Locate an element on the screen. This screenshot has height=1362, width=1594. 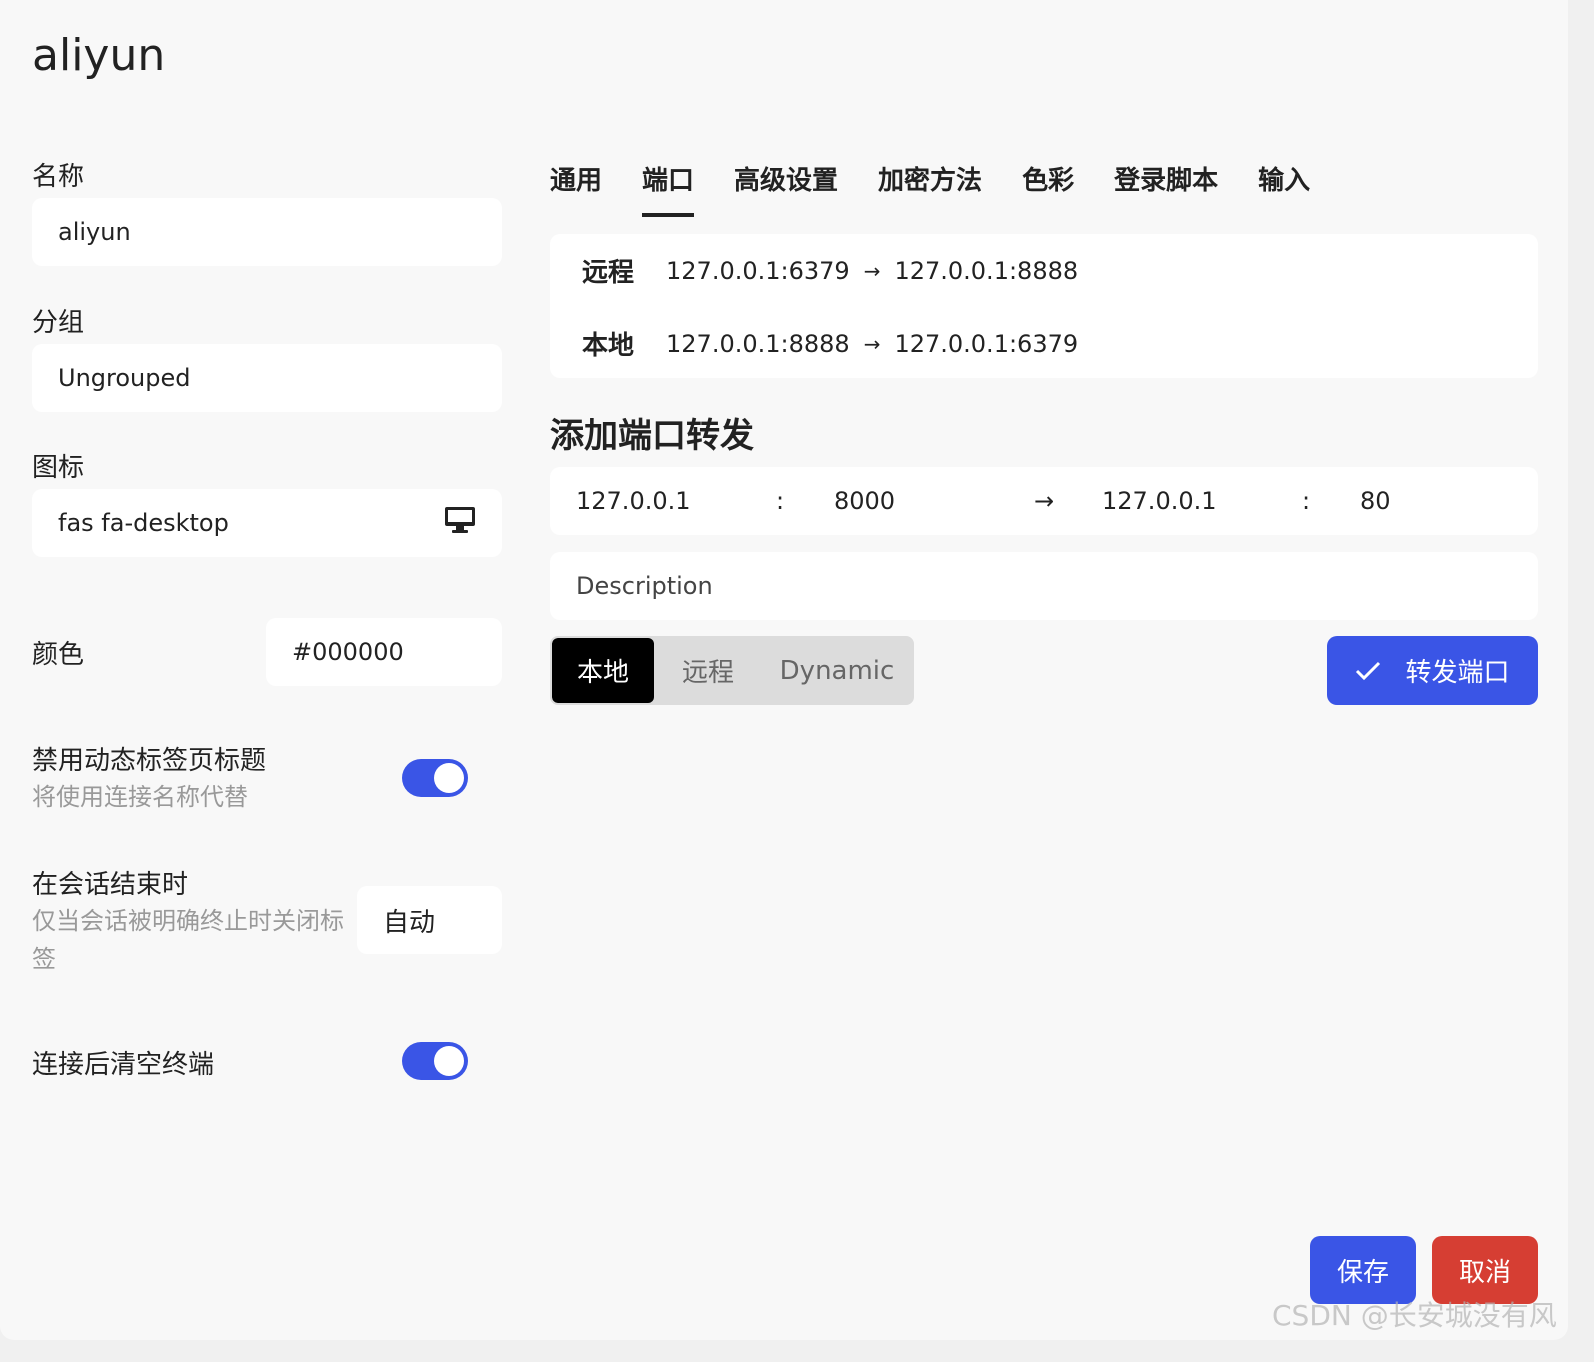
tab-ciphers: 加密方法 is located at coordinates (930, 188).